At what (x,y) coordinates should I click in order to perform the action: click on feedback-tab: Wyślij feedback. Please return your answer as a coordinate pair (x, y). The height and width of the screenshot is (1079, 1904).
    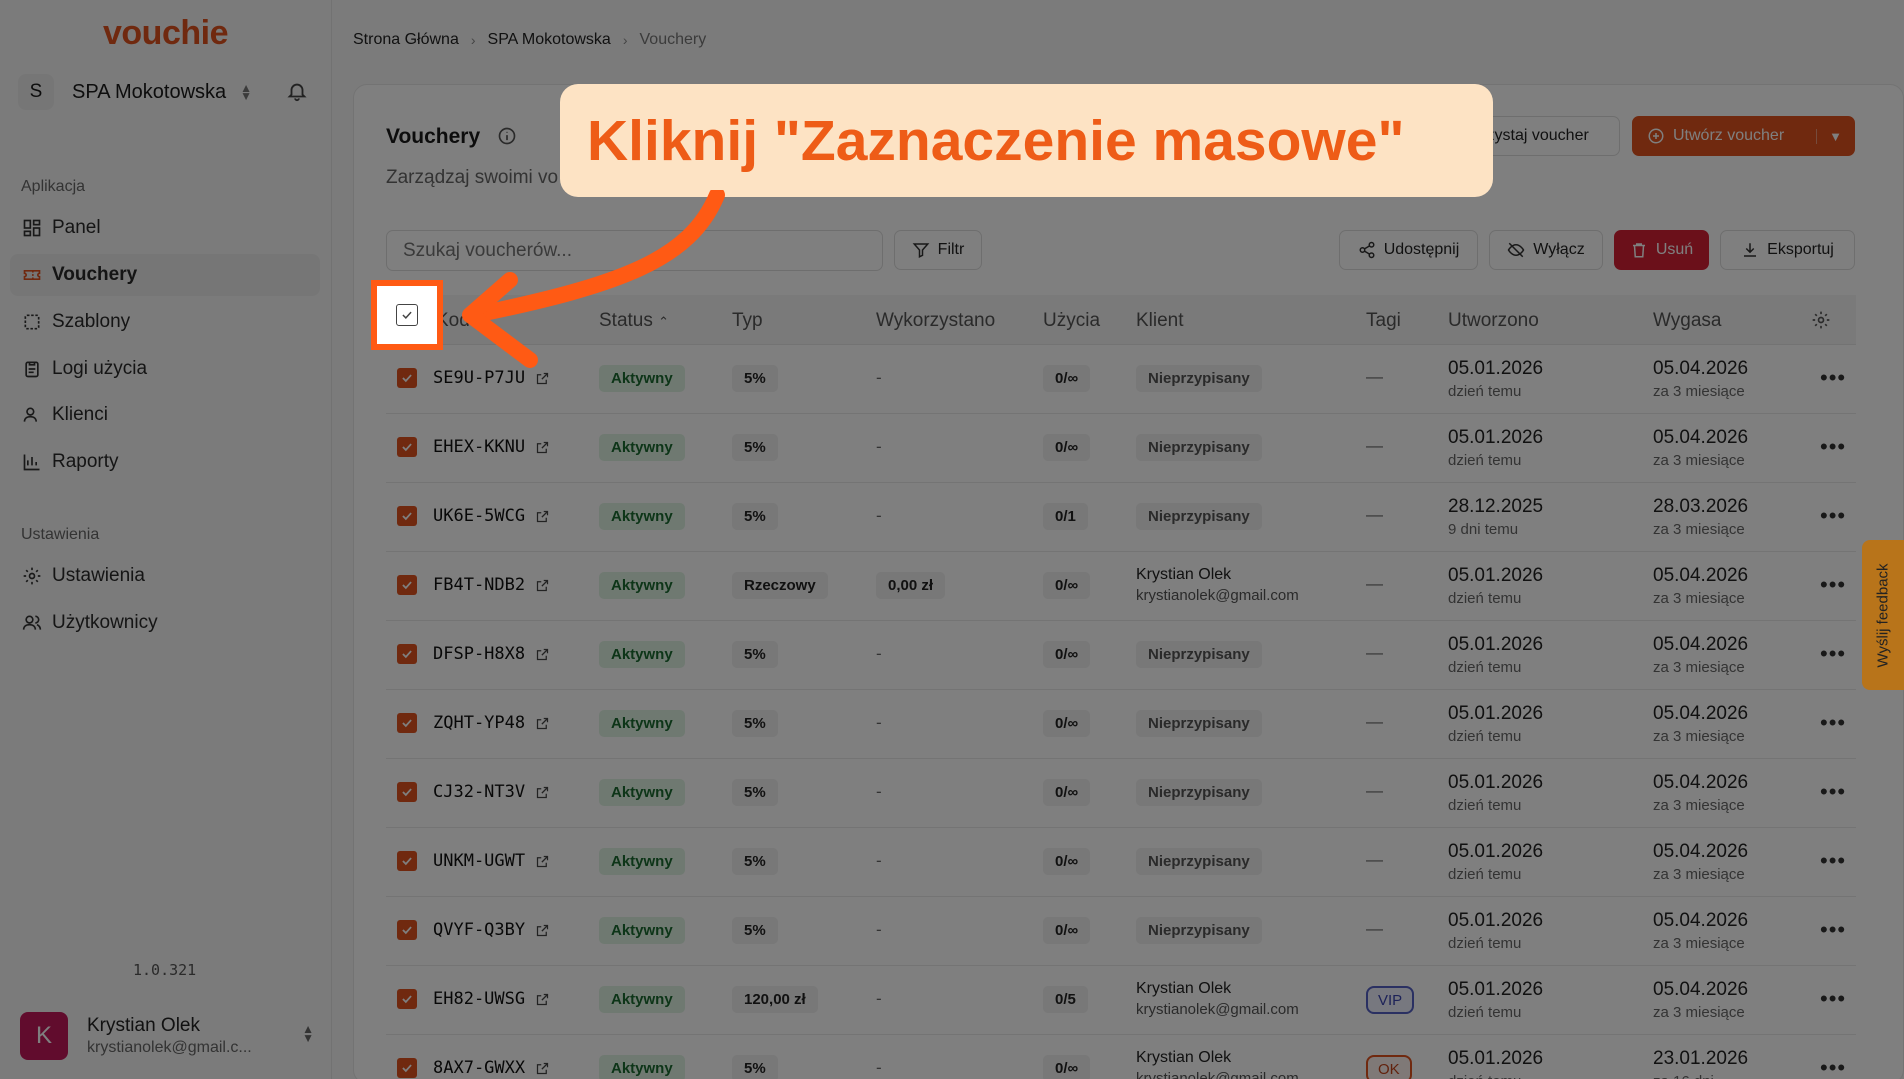
    Looking at the image, I should click on (1883, 615).